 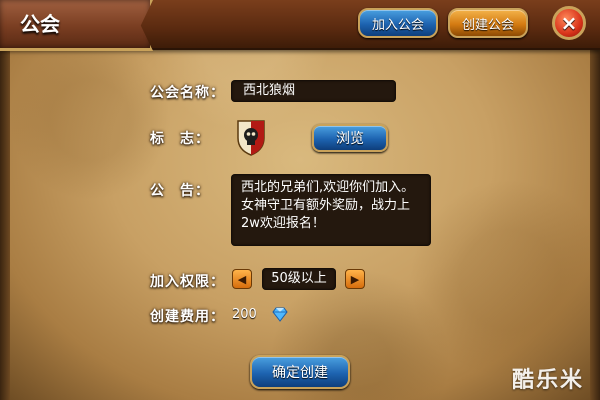 I want to click on watermark-logo: 酷乐米, so click(x=547, y=380).